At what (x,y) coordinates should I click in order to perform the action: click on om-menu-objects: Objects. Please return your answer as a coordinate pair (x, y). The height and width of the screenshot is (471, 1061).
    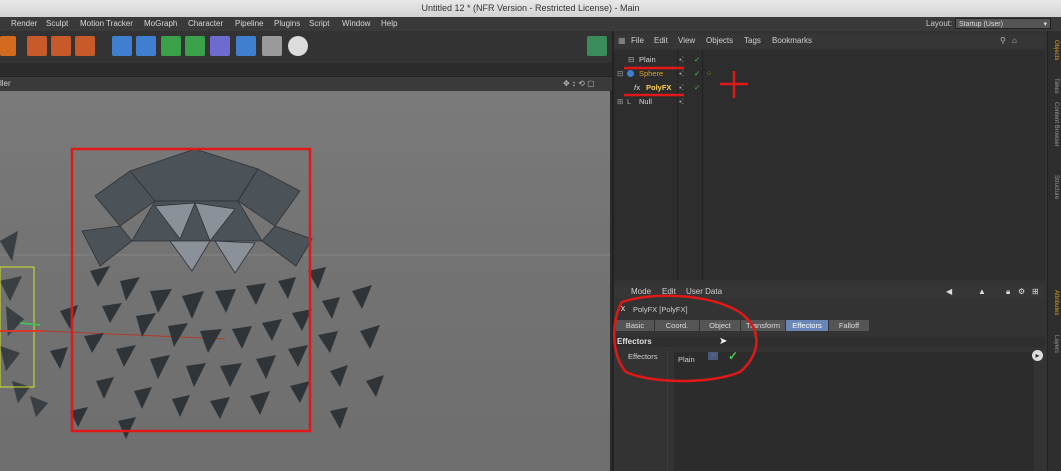
    Looking at the image, I should click on (719, 41).